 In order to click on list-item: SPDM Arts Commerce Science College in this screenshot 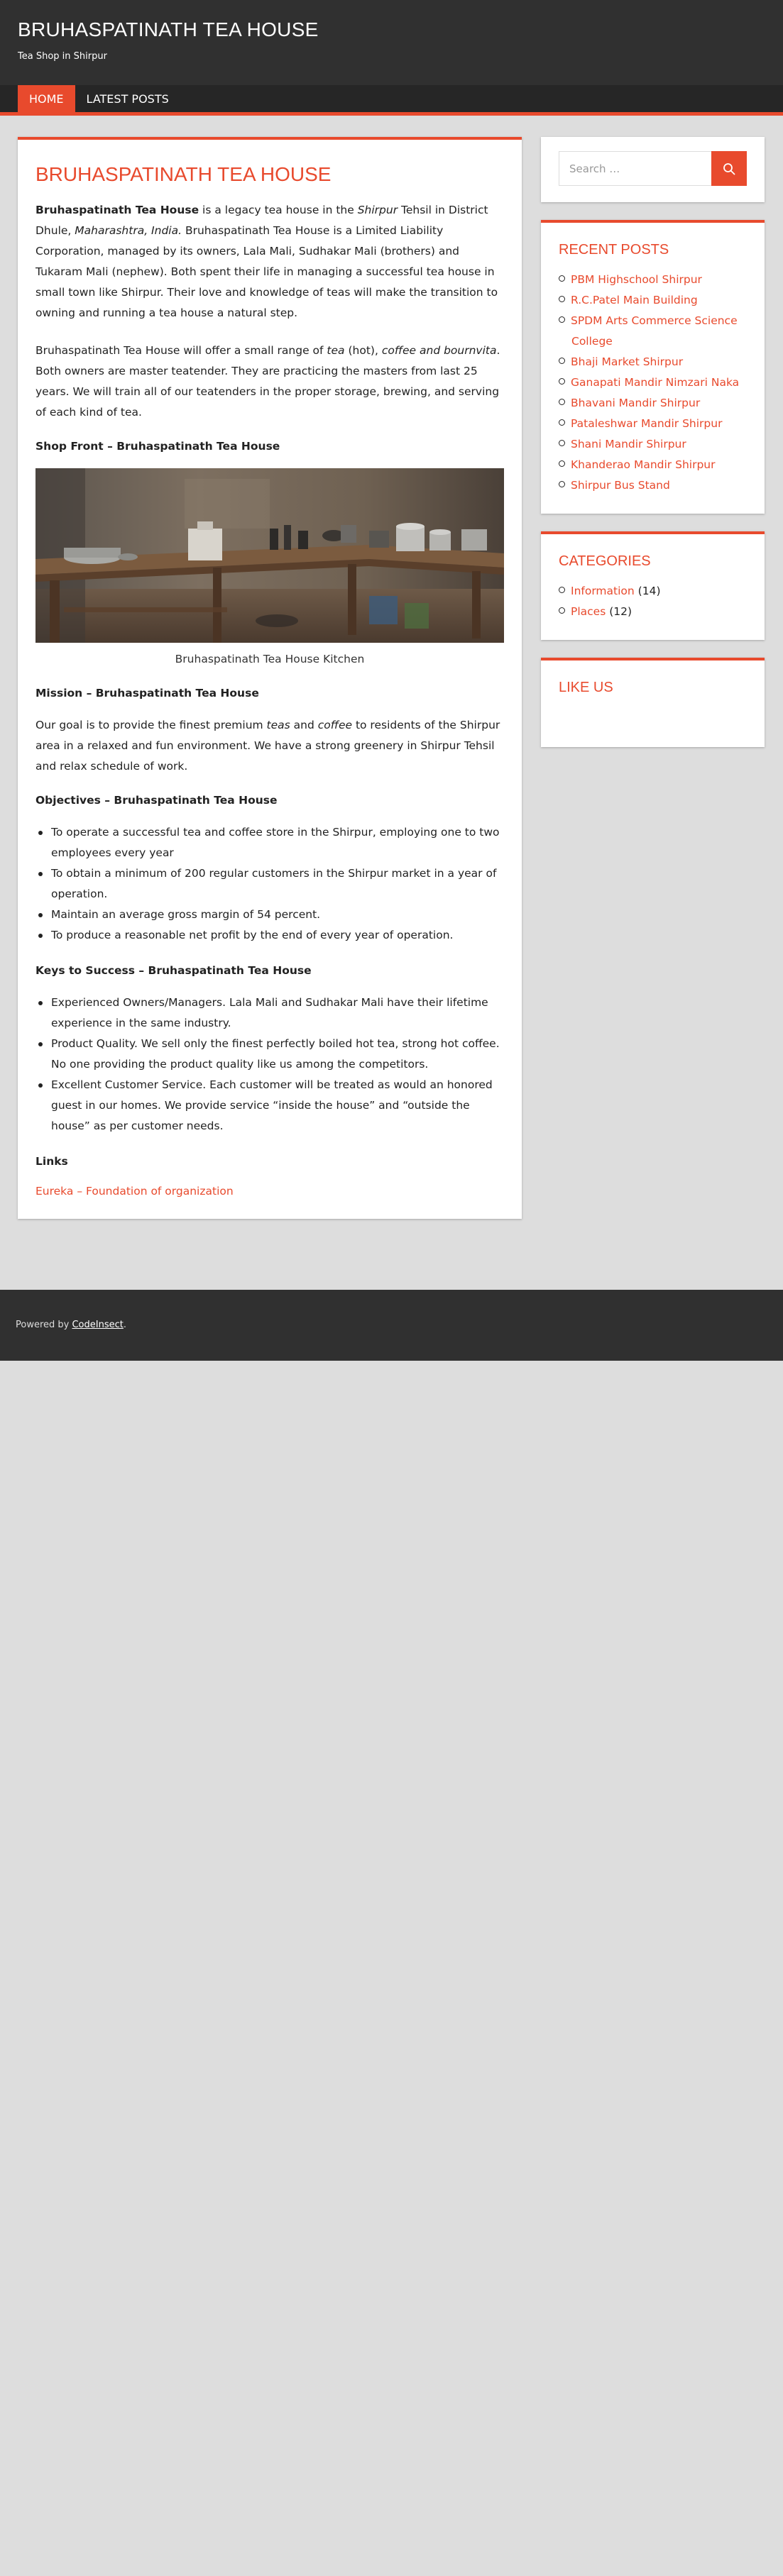, I will do `click(653, 331)`.